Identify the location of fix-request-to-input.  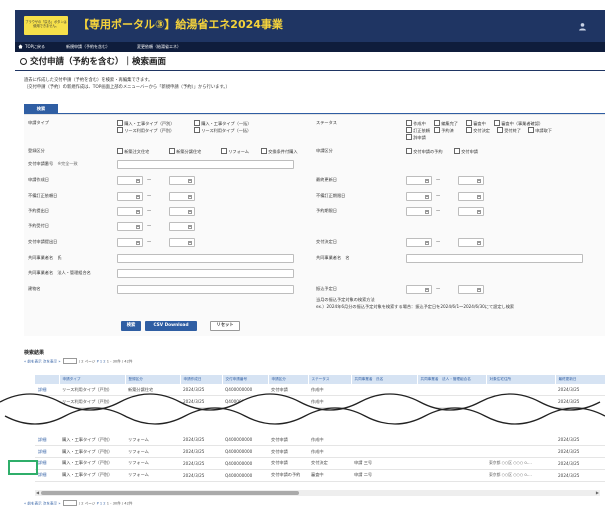
(182, 196).